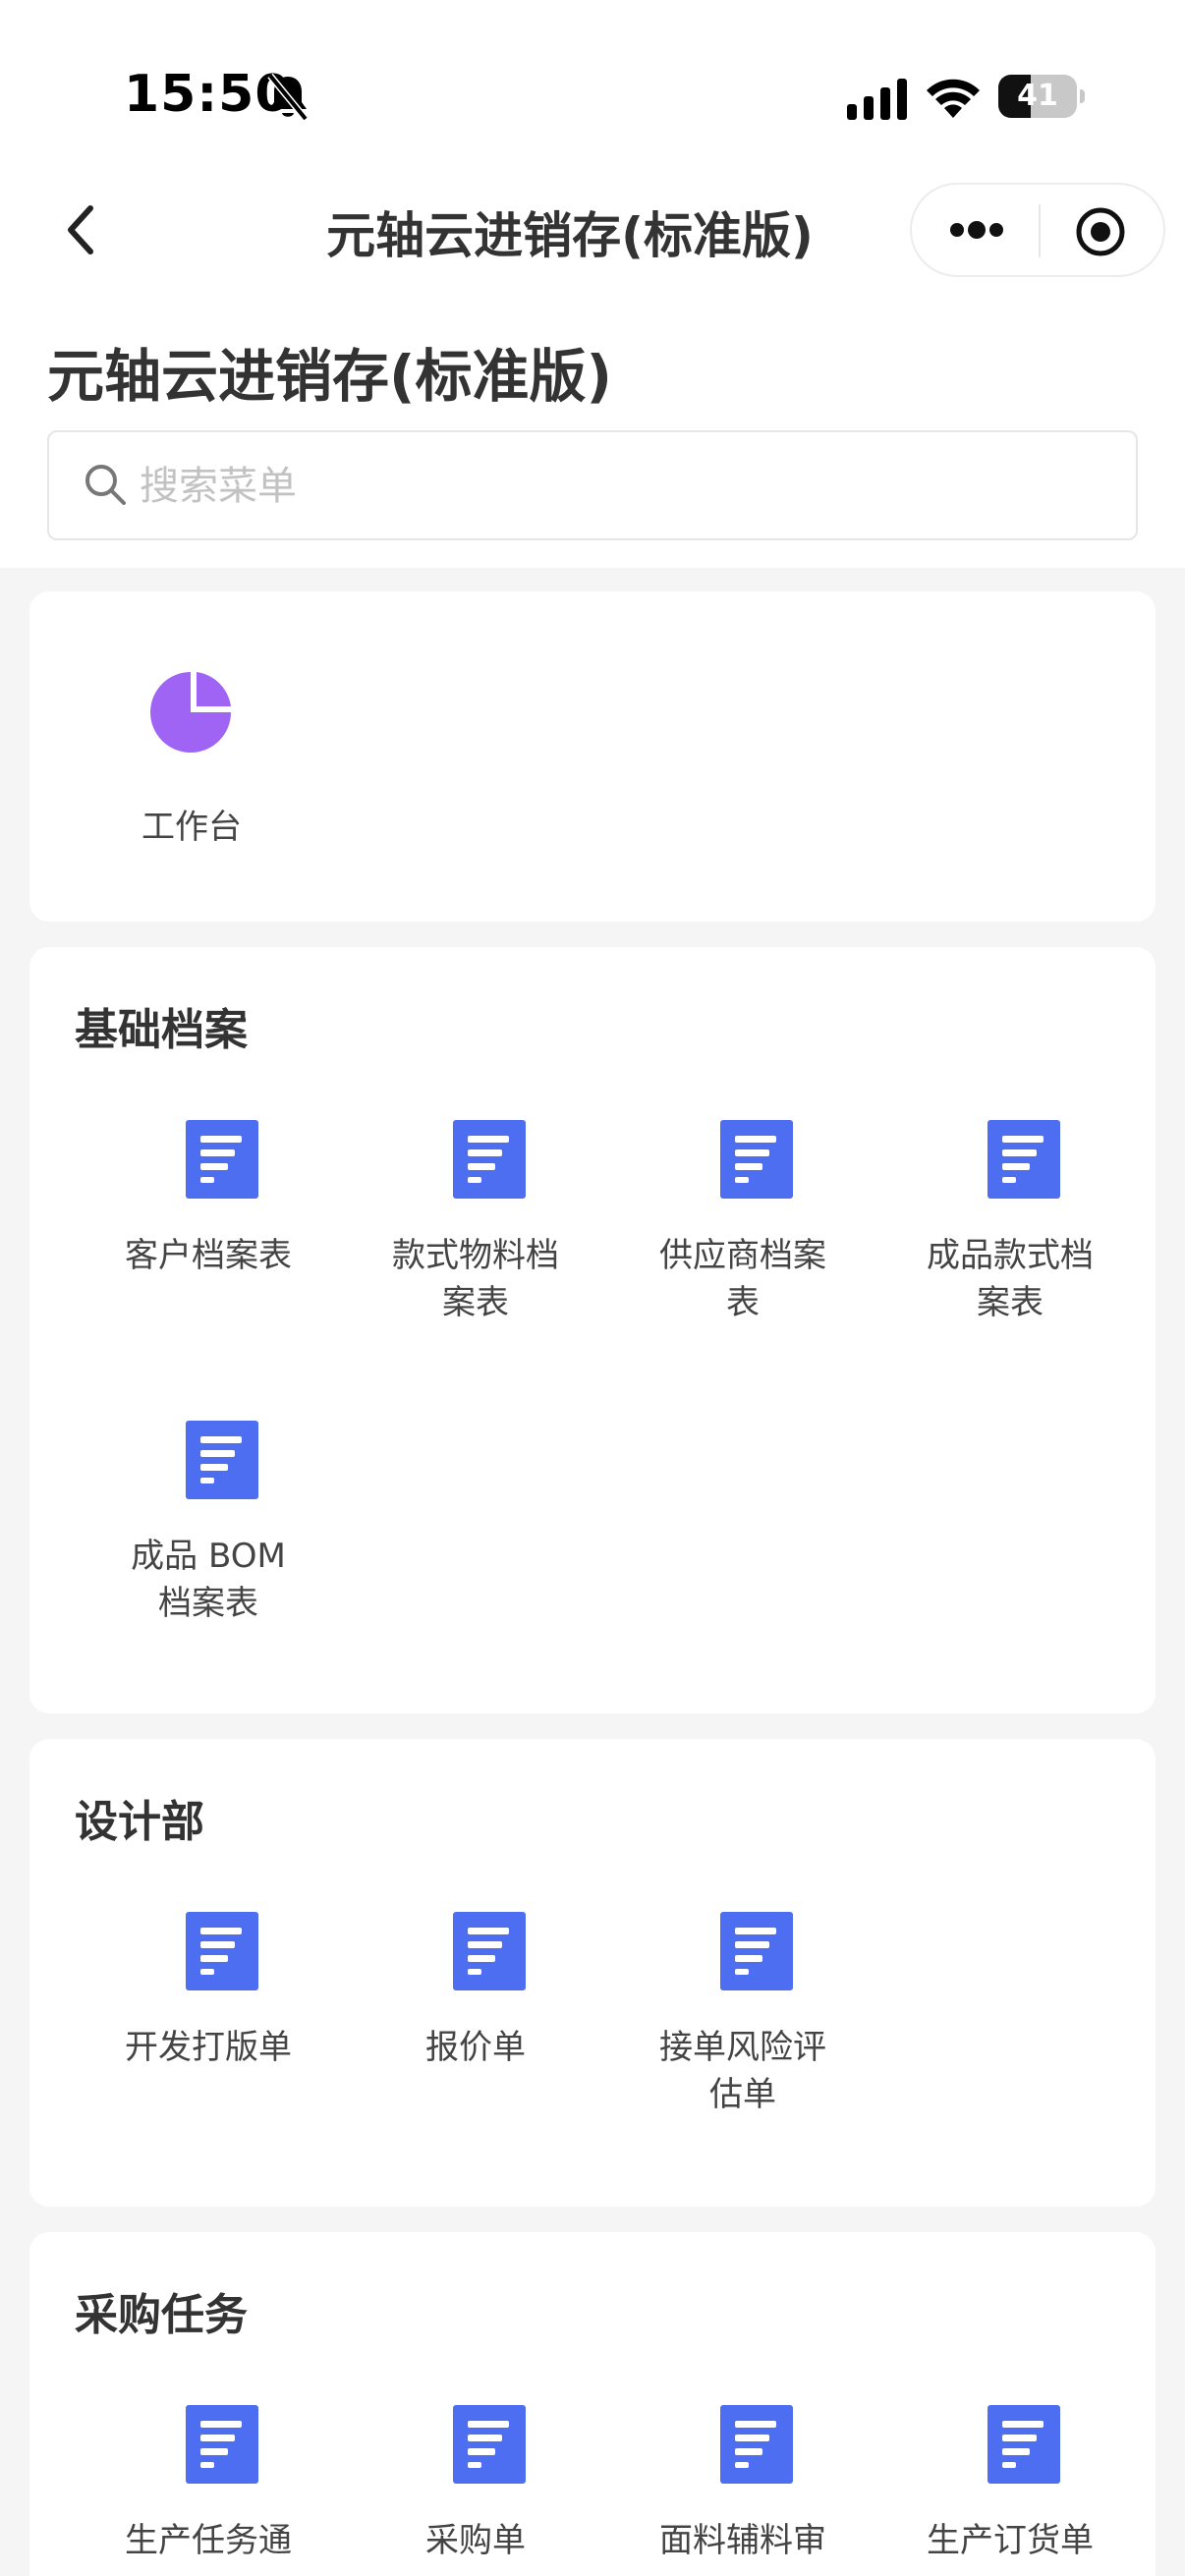 This screenshot has height=2576, width=1185. I want to click on wifi-icon, so click(954, 98).